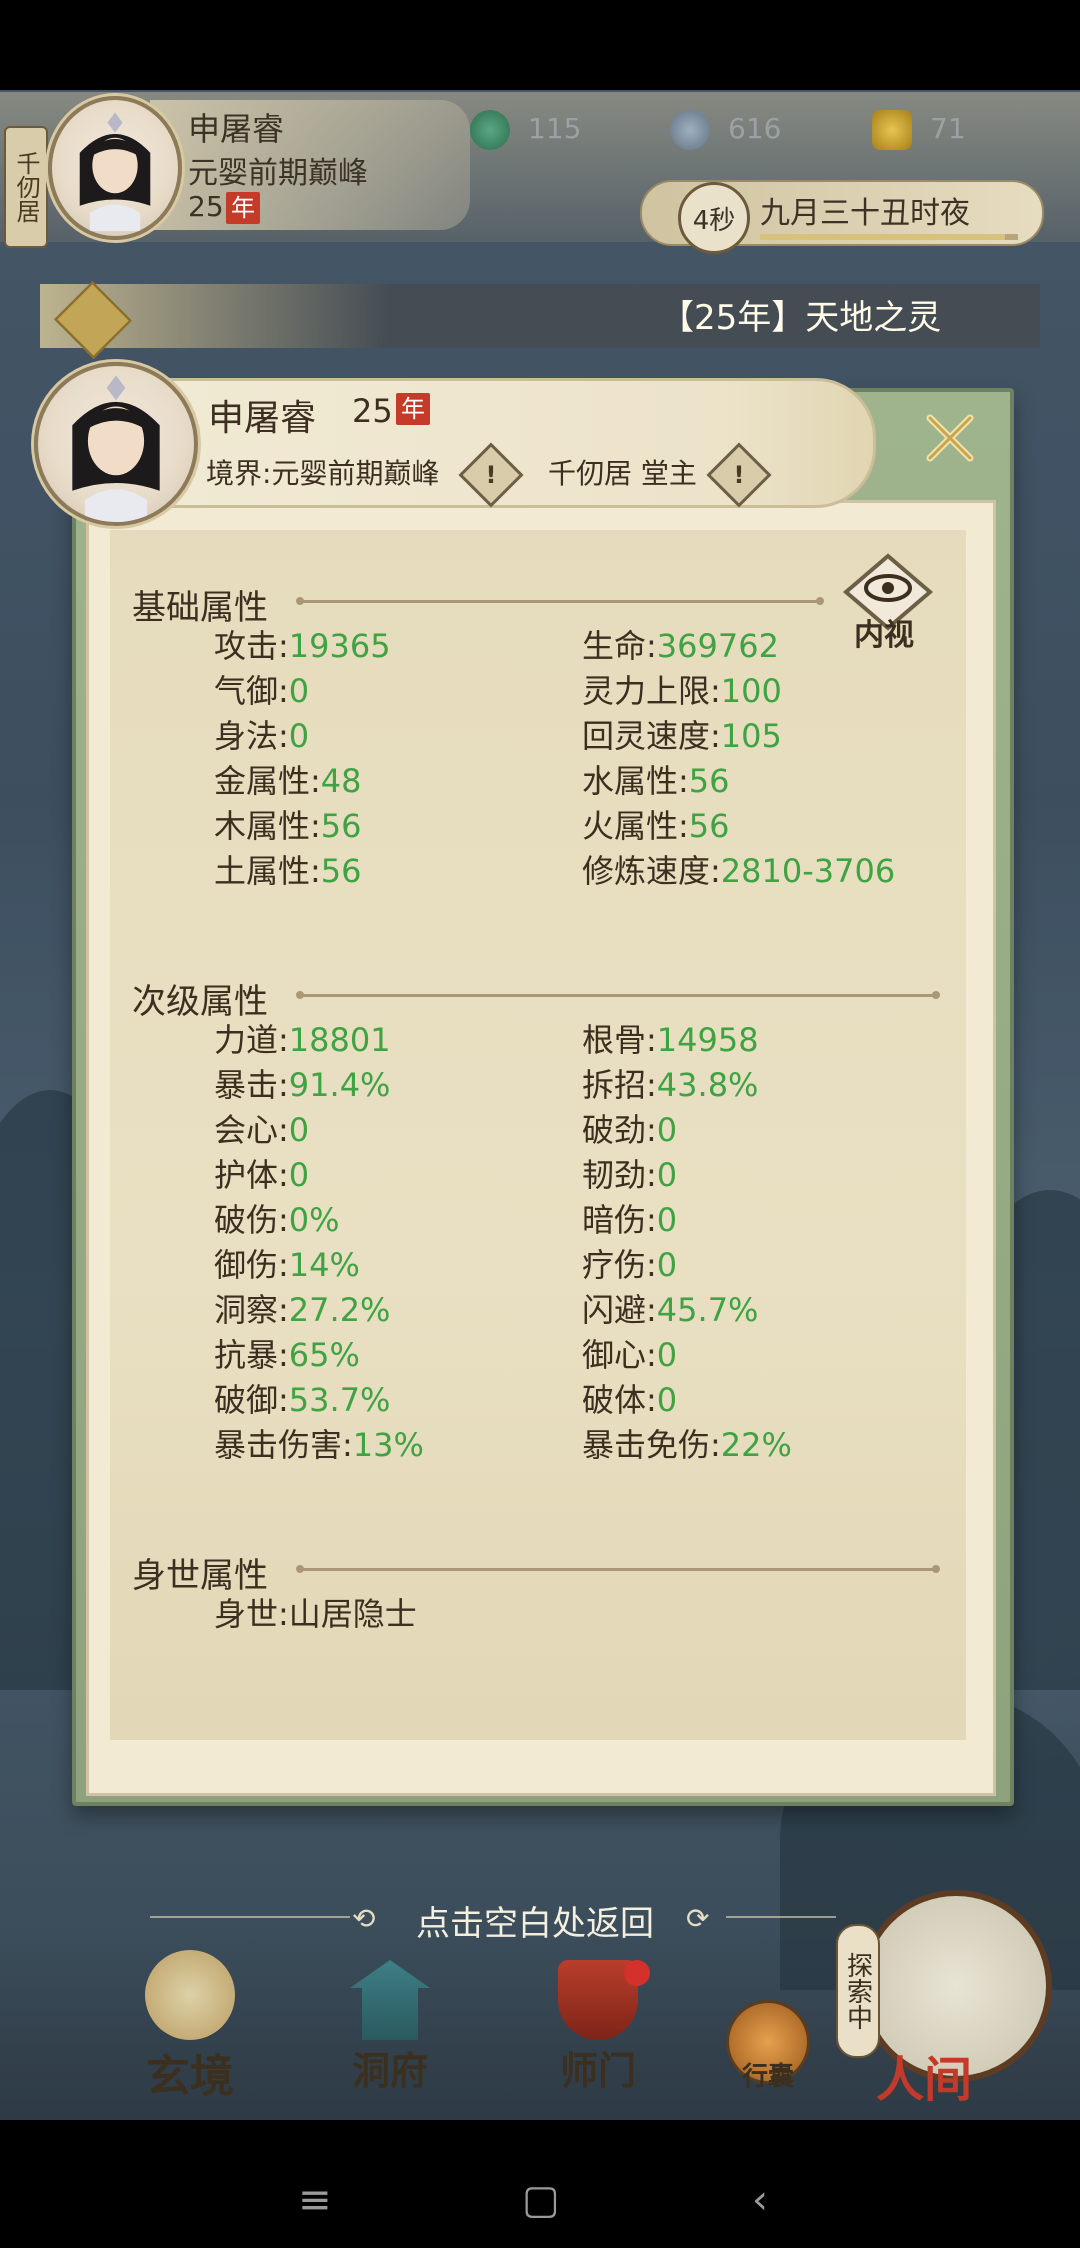  What do you see at coordinates (262, 418) in the screenshot?
I see `dialog-player-name: 申屠睿` at bounding box center [262, 418].